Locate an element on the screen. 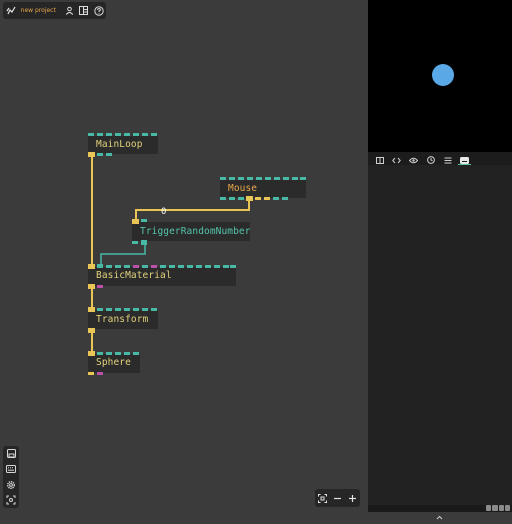 The width and height of the screenshot is (512, 524). tab-docs is located at coordinates (379, 158).